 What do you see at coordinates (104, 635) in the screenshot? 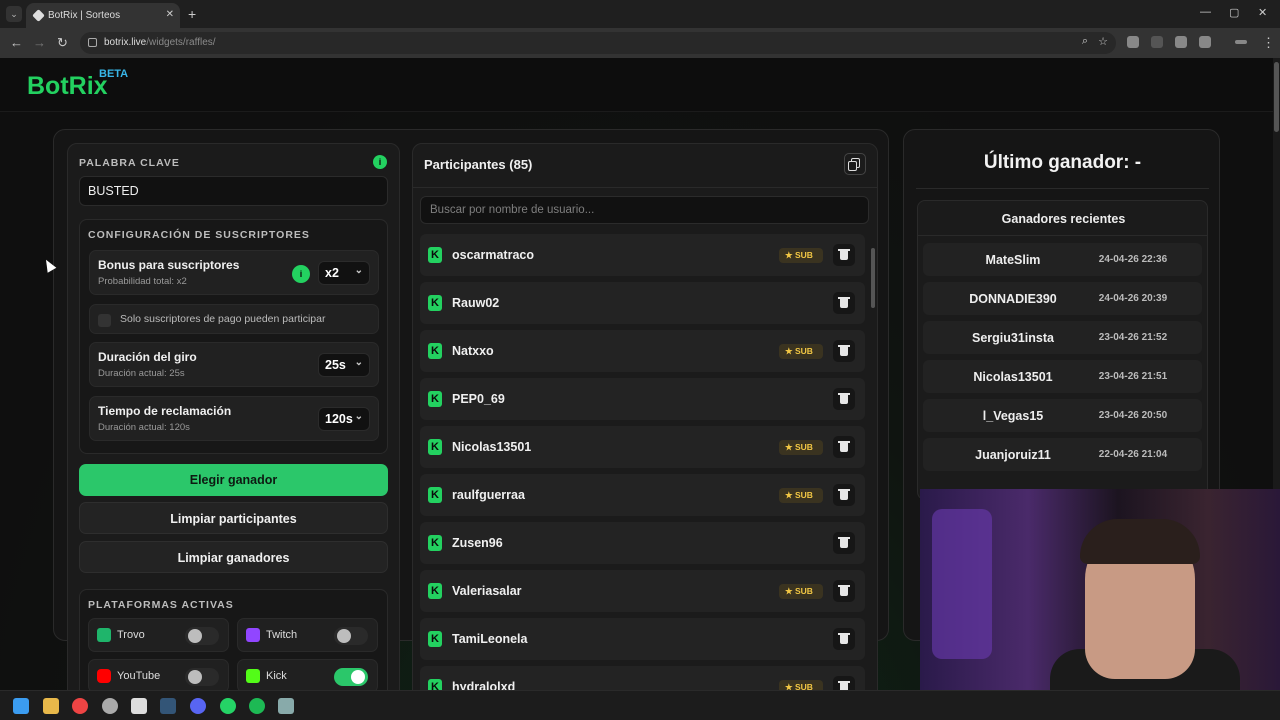
I see `trovo-icon` at bounding box center [104, 635].